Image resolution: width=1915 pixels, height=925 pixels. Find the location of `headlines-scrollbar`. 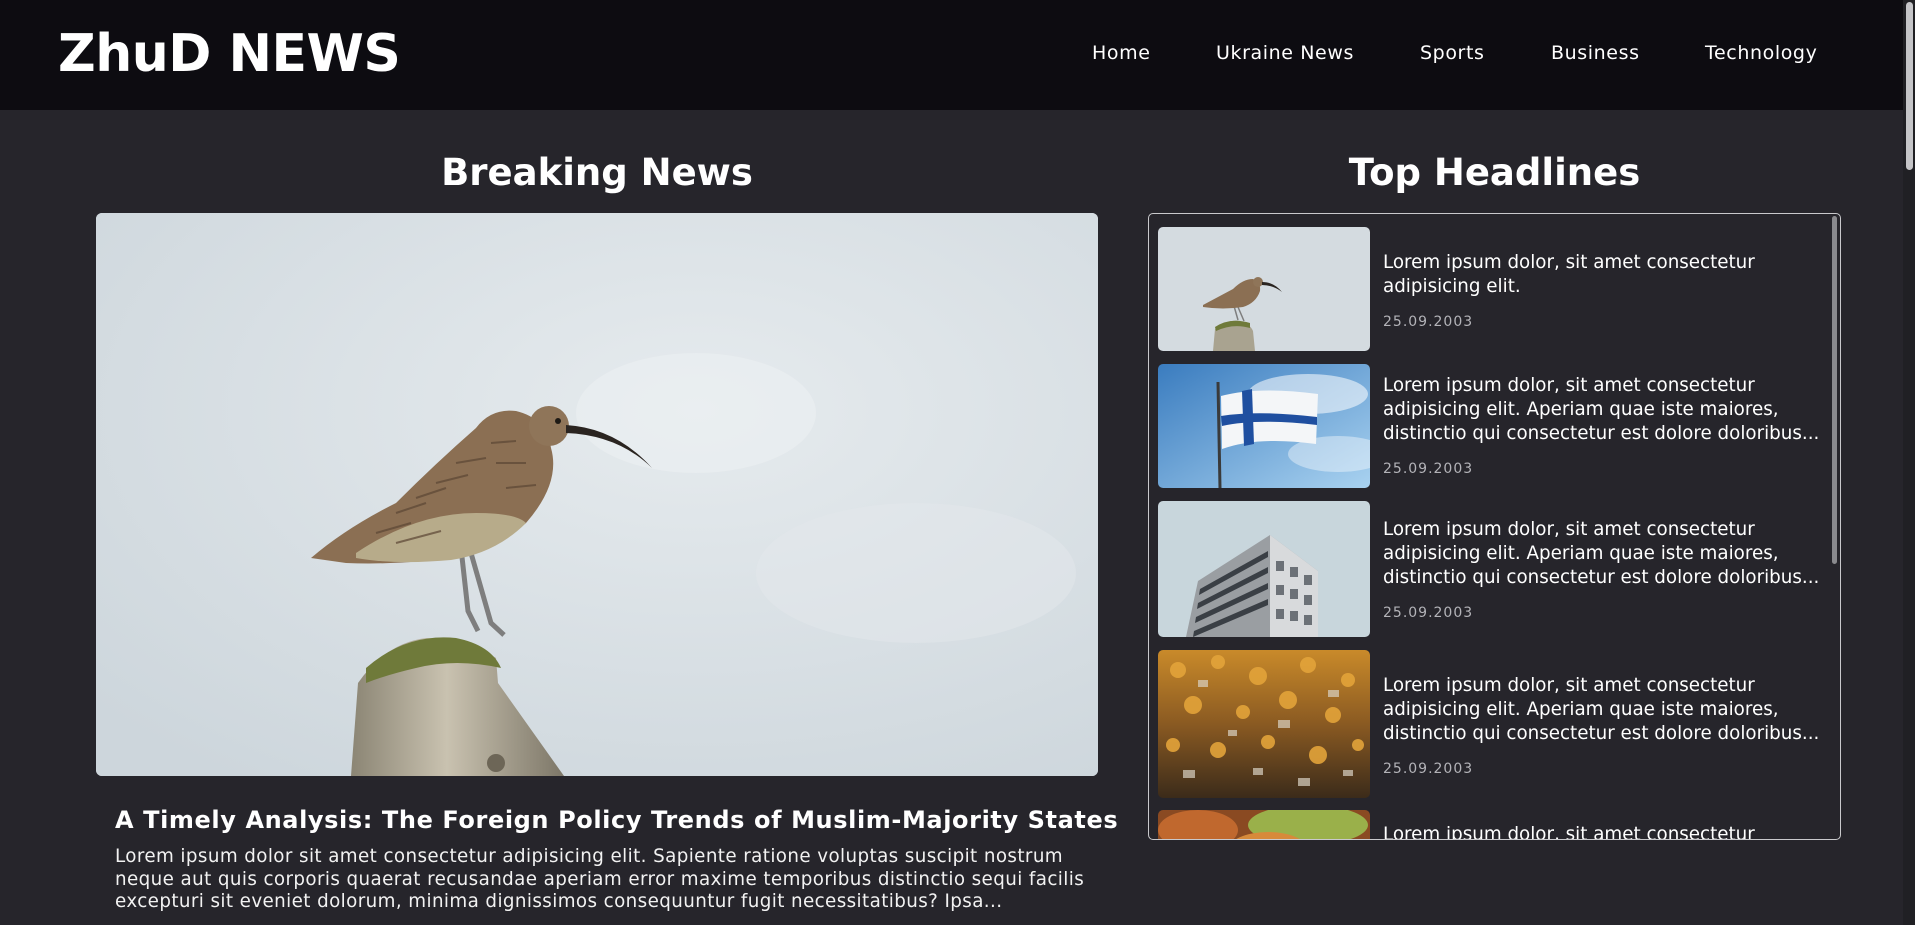

headlines-scrollbar is located at coordinates (1834, 526).